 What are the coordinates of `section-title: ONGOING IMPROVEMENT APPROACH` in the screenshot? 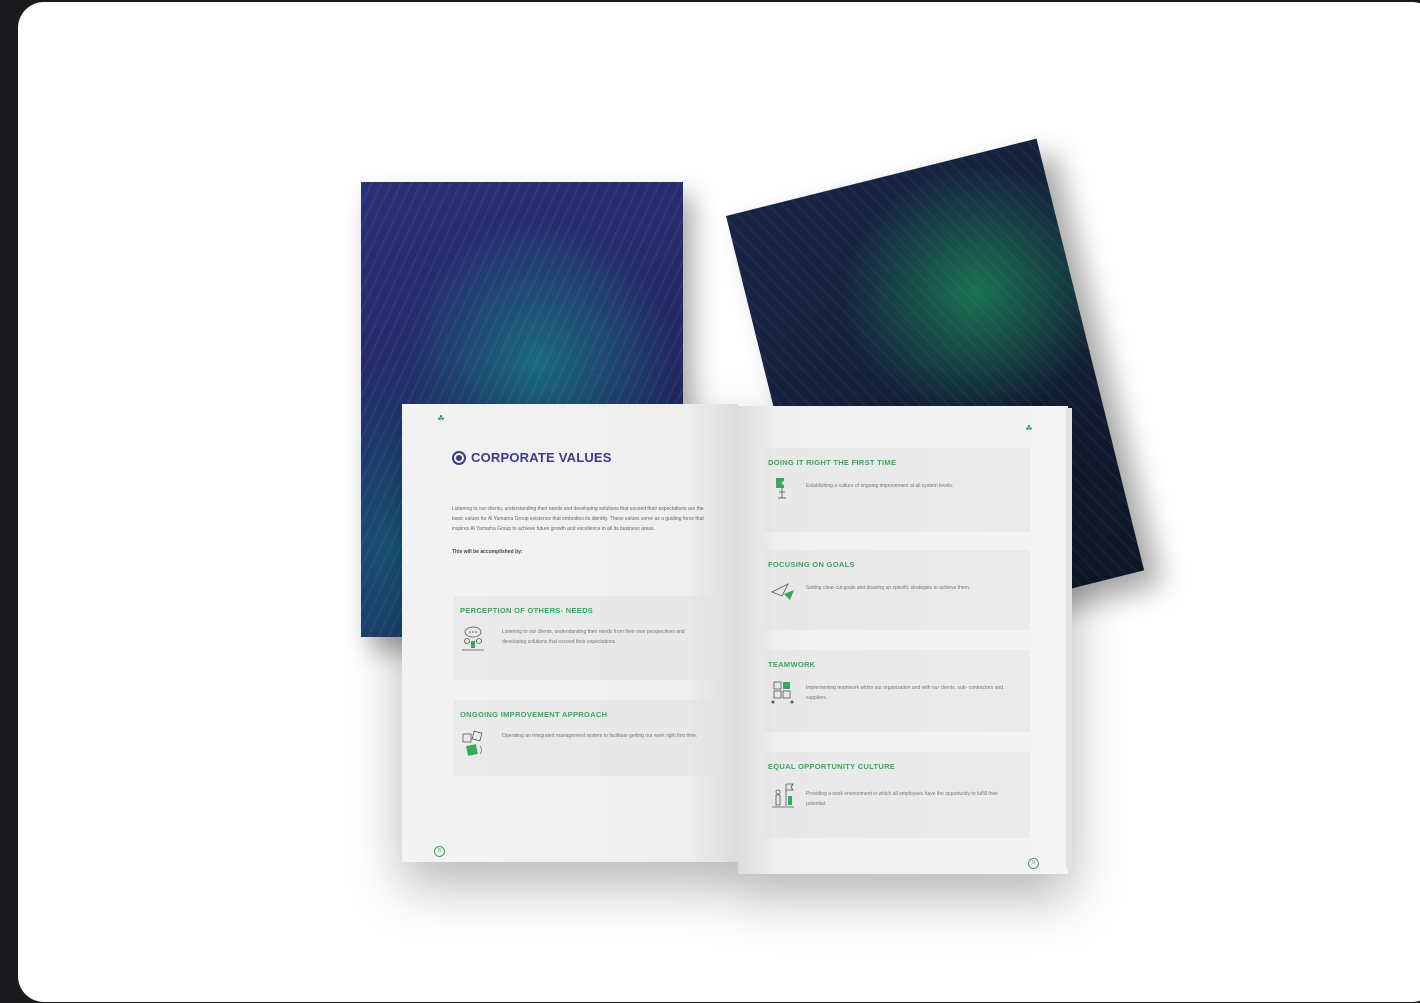 It's located at (534, 714).